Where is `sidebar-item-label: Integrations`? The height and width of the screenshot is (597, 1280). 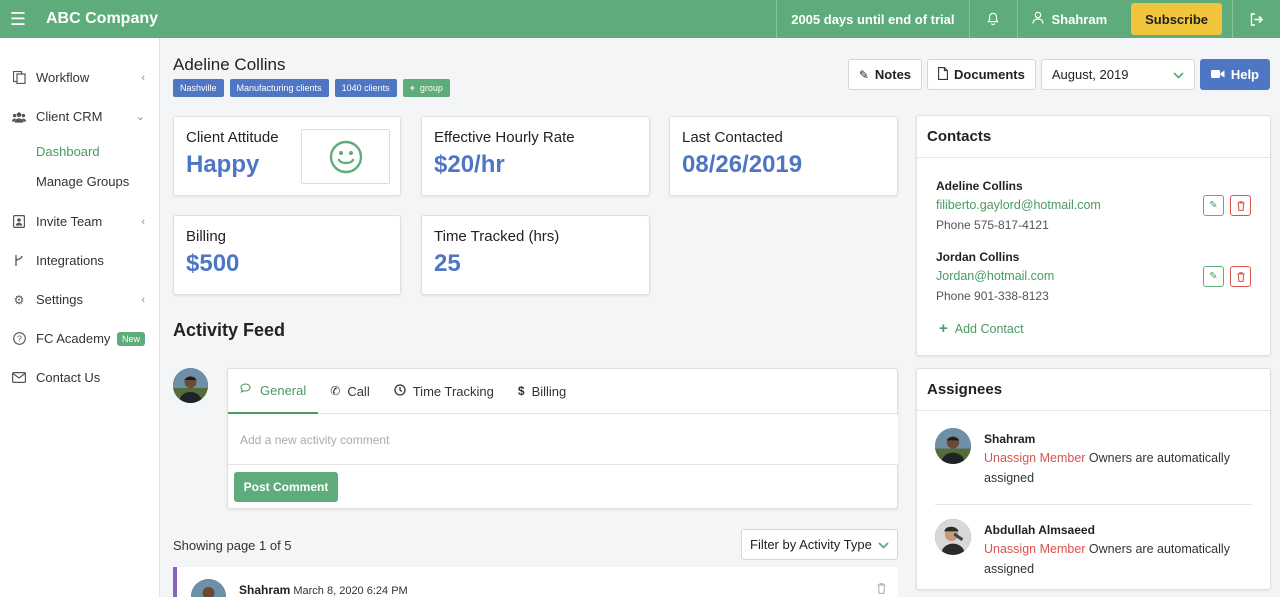 sidebar-item-label: Integrations is located at coordinates (70, 260).